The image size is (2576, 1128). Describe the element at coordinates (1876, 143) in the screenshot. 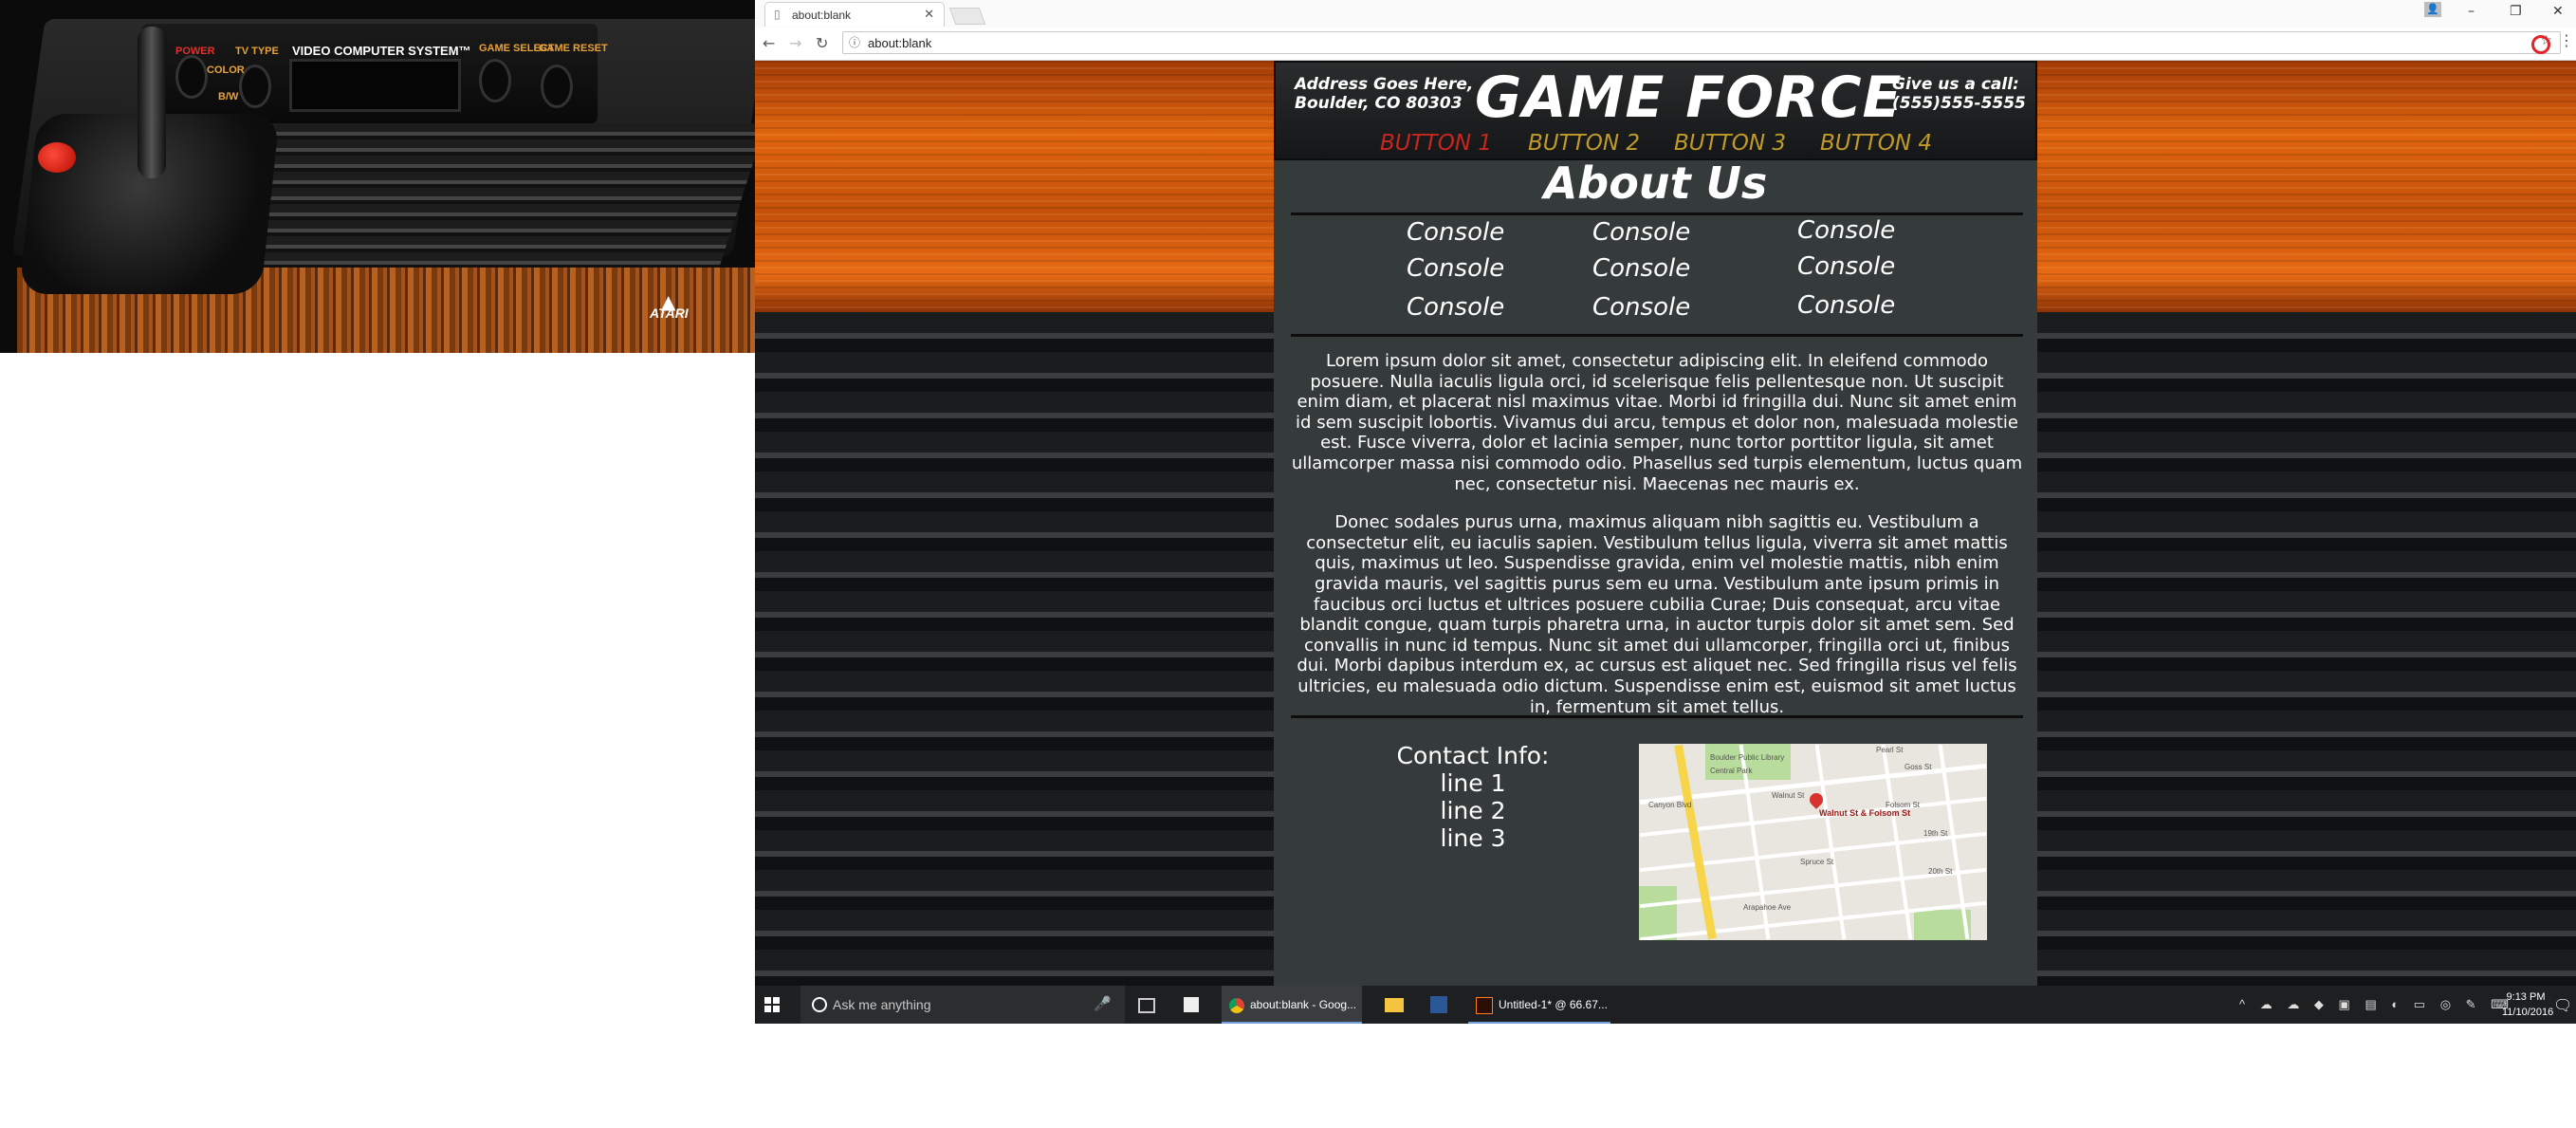

I see `nav-button-4: BUTTON 4` at that location.